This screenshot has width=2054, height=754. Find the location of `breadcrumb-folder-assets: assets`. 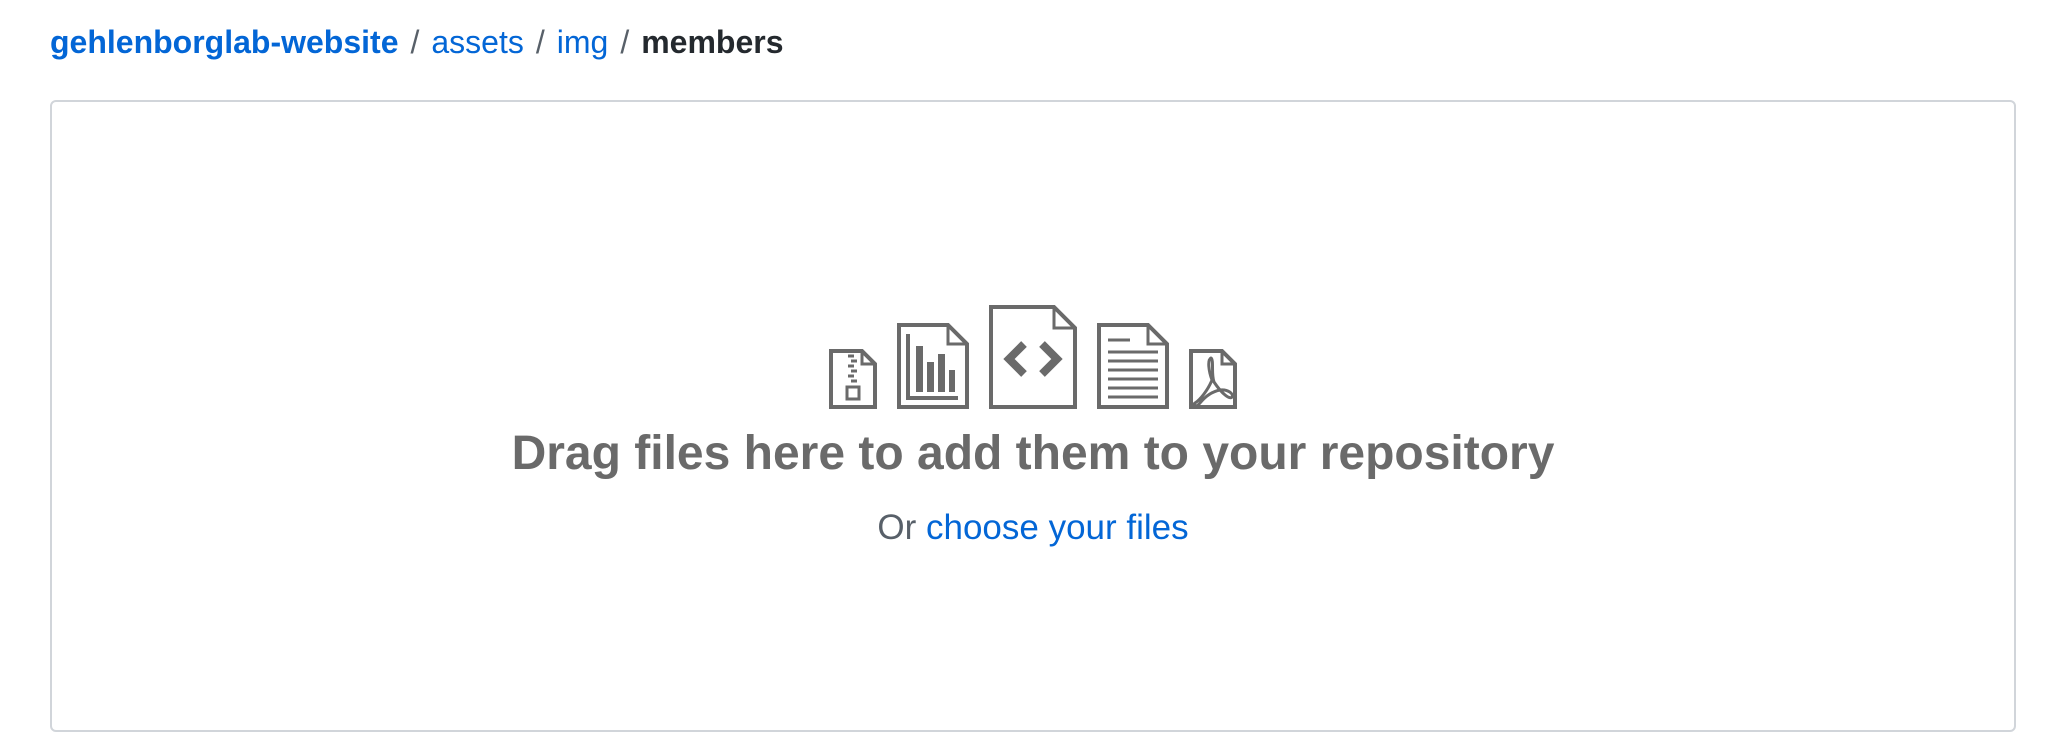

breadcrumb-folder-assets: assets is located at coordinates (477, 42).